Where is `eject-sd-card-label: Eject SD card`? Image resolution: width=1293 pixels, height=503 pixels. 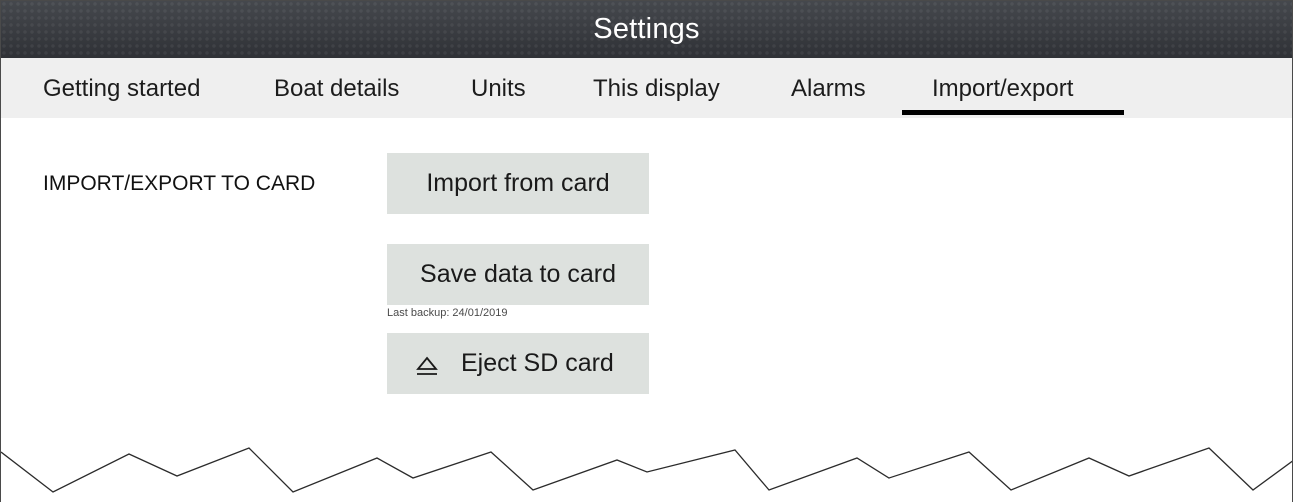 eject-sd-card-label: Eject SD card is located at coordinates (537, 363).